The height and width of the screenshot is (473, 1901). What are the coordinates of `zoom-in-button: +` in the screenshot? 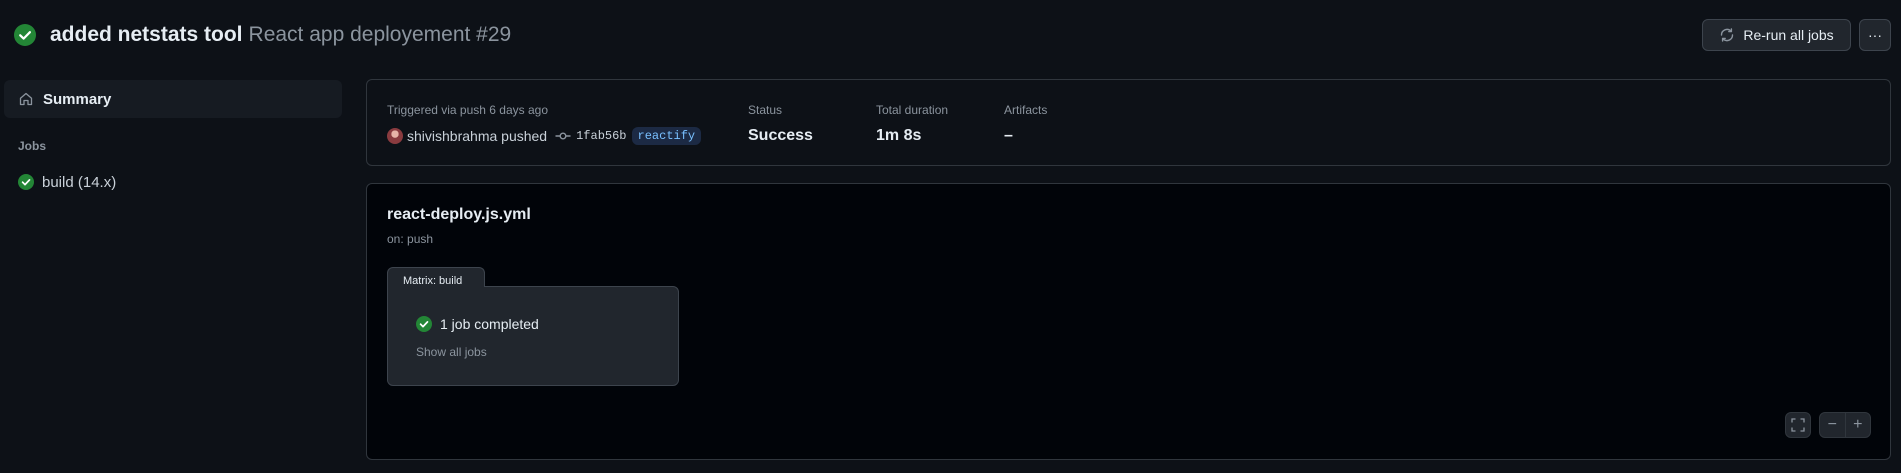 It's located at (1857, 425).